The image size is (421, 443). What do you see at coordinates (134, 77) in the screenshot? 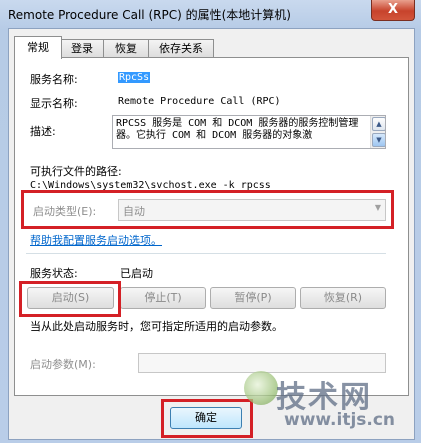
I see `service-name-value: RpcSs` at bounding box center [134, 77].